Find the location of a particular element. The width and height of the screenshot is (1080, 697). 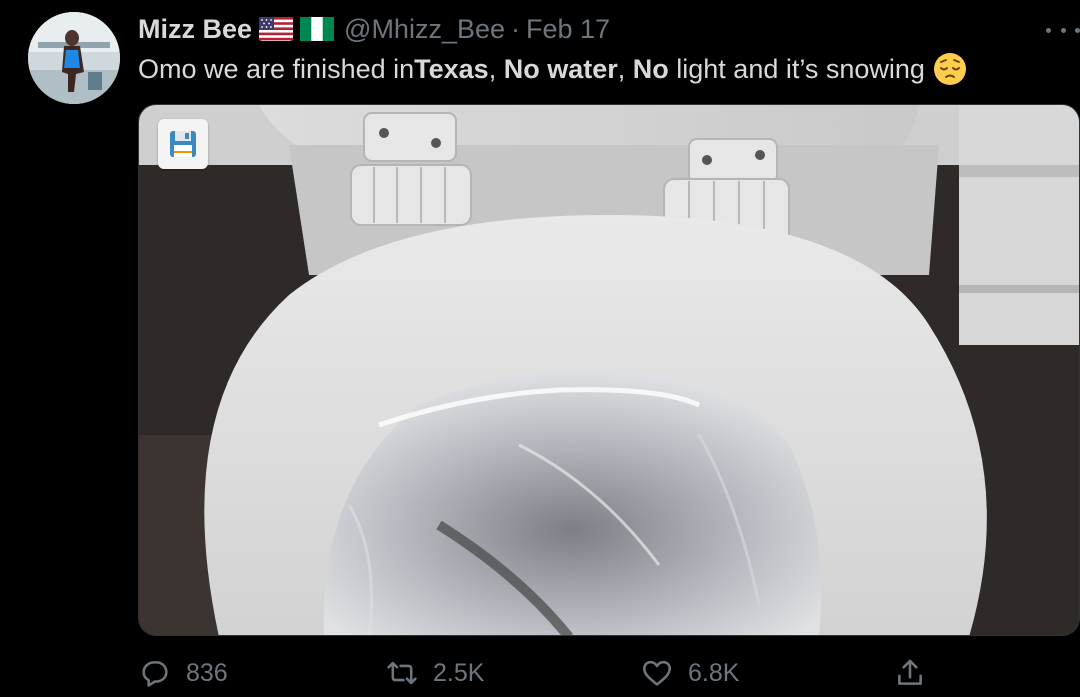

retweet-icon is located at coordinates (402, 673).